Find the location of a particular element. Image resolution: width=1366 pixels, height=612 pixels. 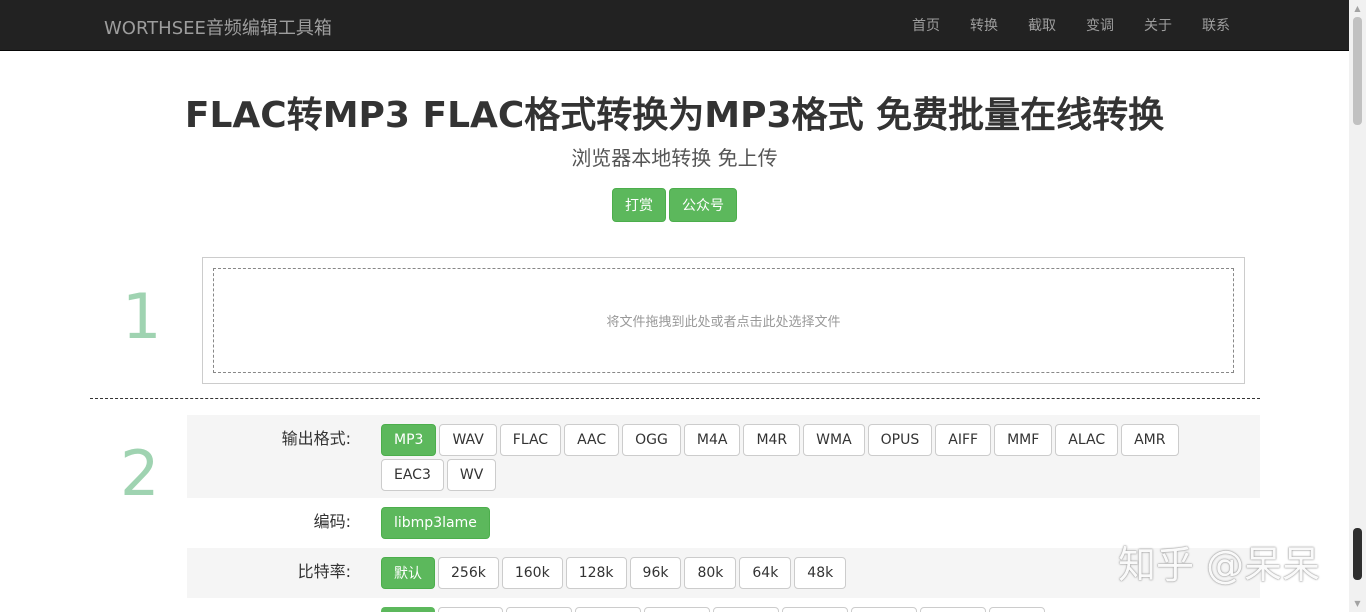

bitrate-options: 默认 256k 160k 128k 96k 80k 64k 48k is located at coordinates (796, 573).